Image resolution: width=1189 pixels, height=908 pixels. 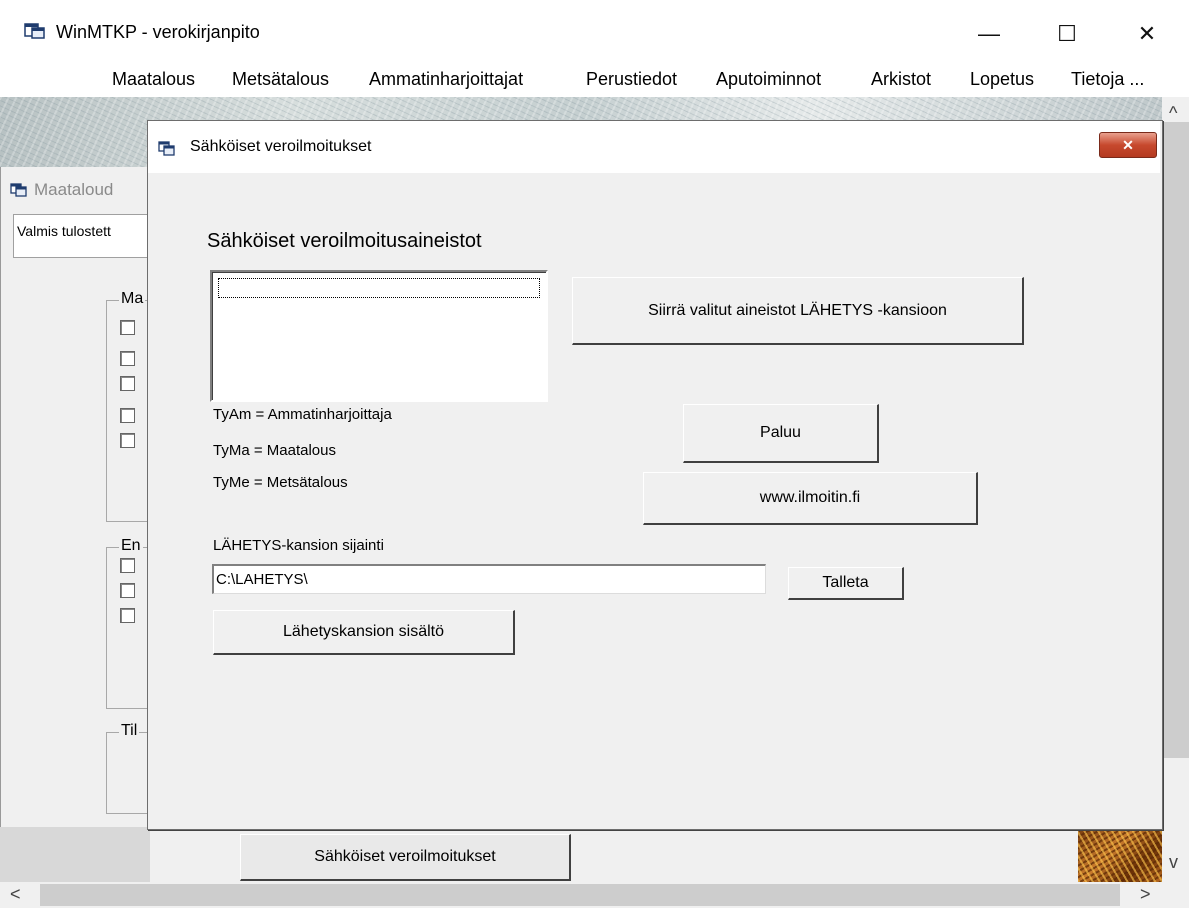 I want to click on dialog-icon, so click(x=167, y=148).